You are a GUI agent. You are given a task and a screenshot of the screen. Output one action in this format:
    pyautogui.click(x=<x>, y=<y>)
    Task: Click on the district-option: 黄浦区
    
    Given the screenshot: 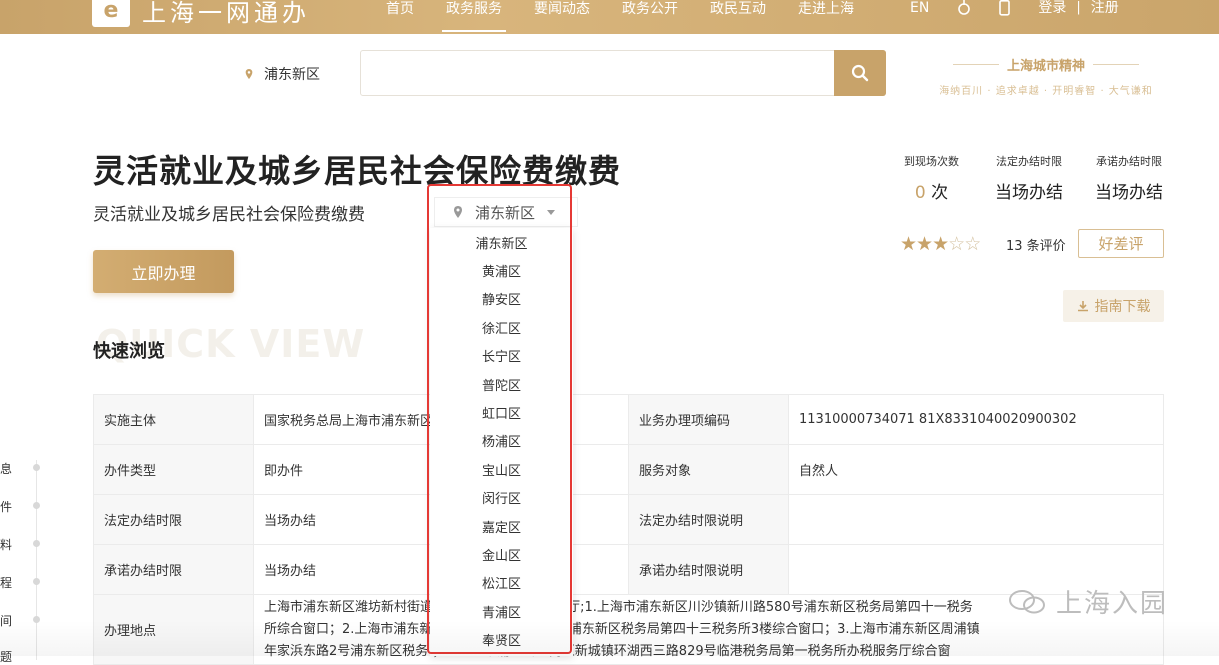 What is the action you would take?
    pyautogui.click(x=501, y=270)
    